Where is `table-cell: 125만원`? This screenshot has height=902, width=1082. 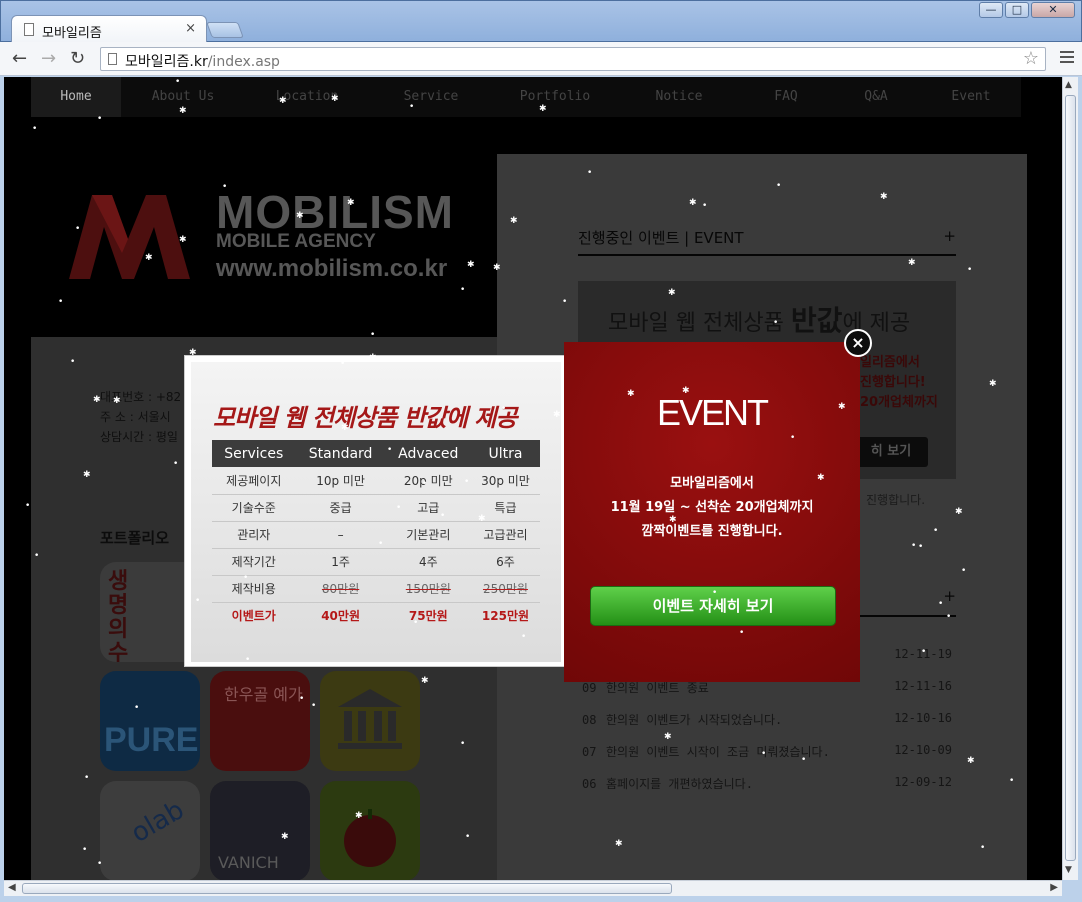 table-cell: 125만원 is located at coordinates (505, 616).